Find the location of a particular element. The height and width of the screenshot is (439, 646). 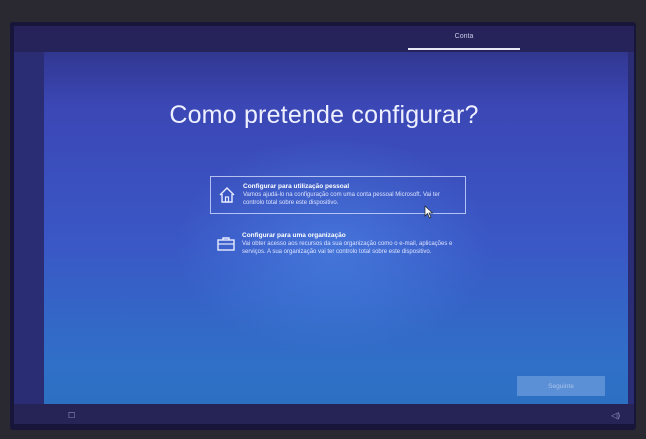

step-indicator-underline is located at coordinates (464, 49).